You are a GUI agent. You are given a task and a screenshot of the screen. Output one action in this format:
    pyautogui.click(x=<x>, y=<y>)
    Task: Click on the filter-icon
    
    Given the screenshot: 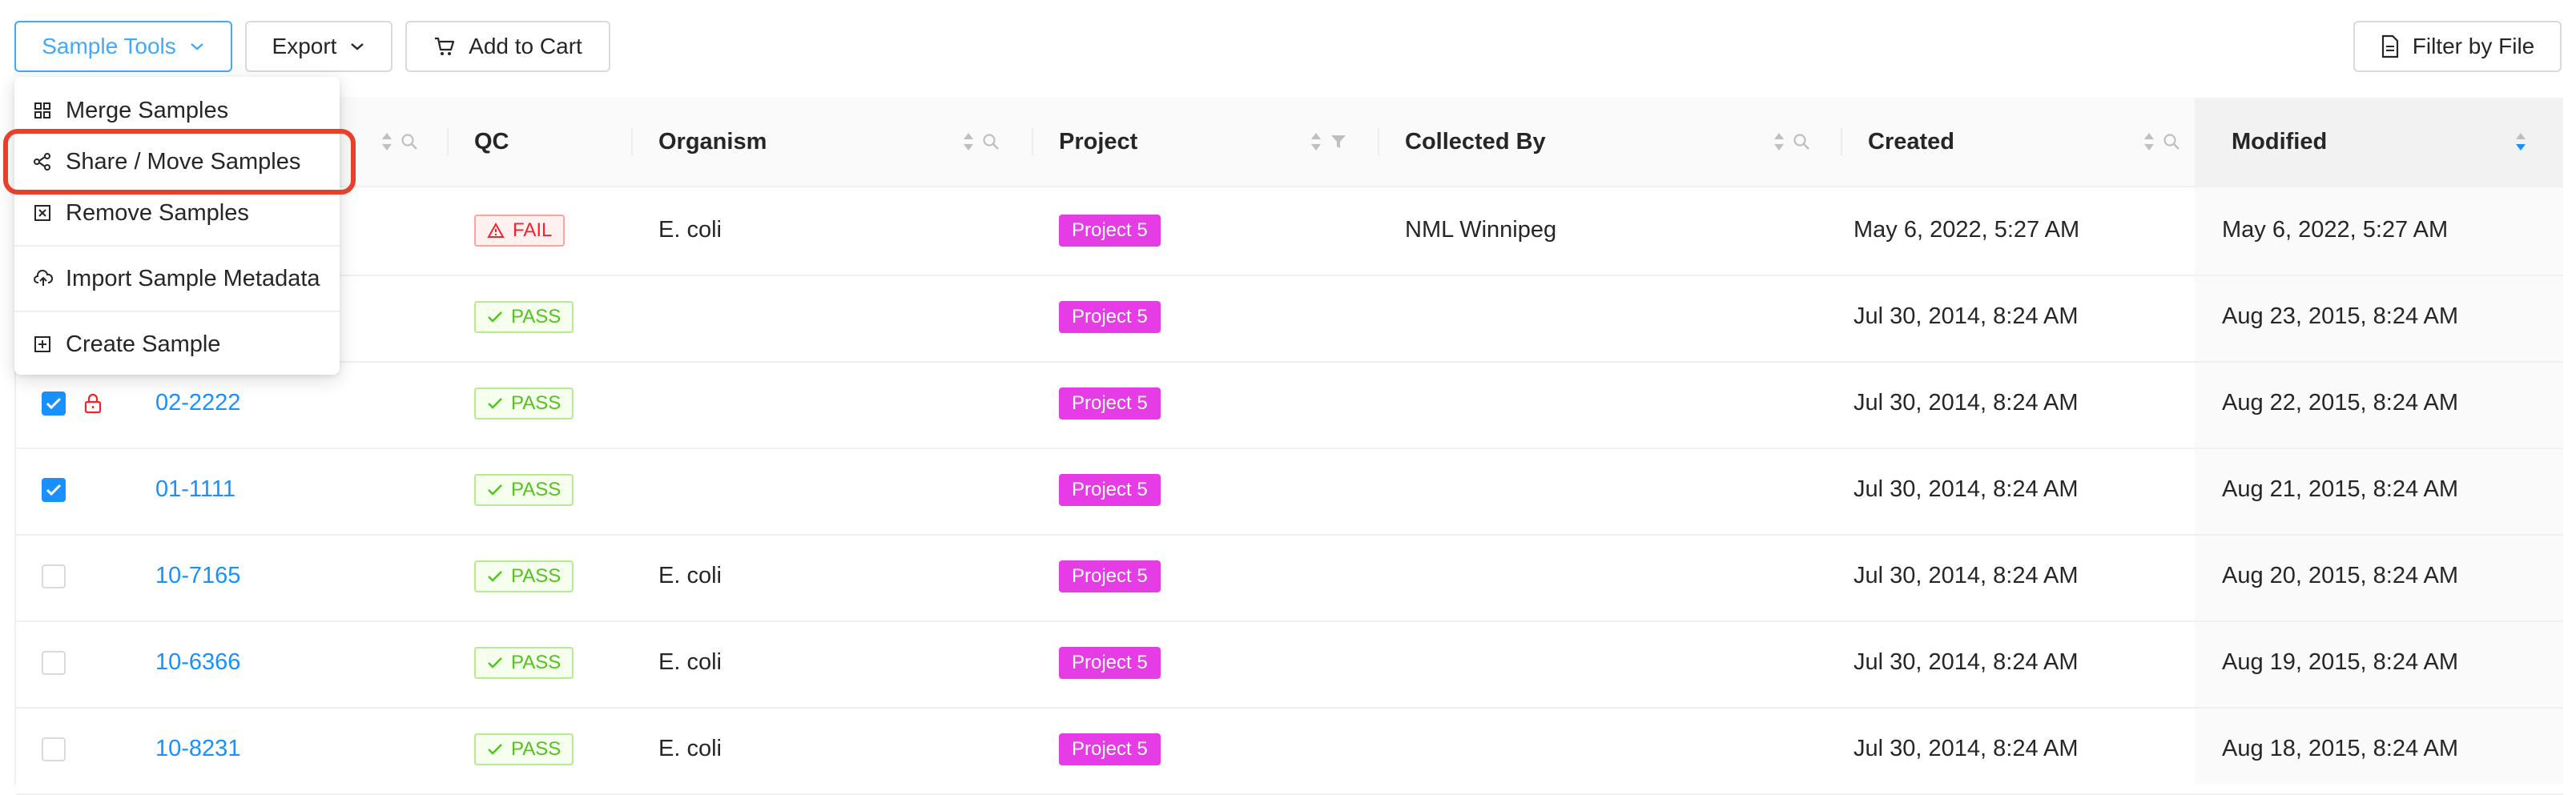 What is the action you would take?
    pyautogui.click(x=1338, y=142)
    